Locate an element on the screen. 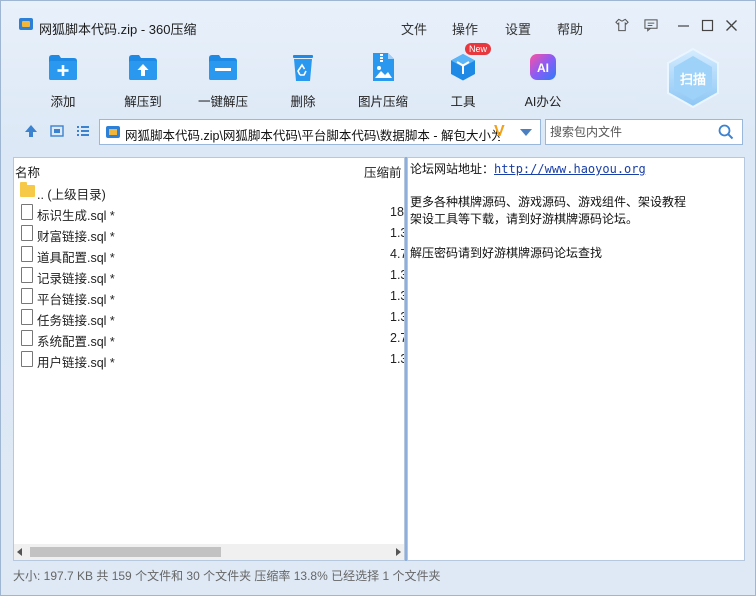  image-compress-button: 图片压缩 is located at coordinates (383, 80).